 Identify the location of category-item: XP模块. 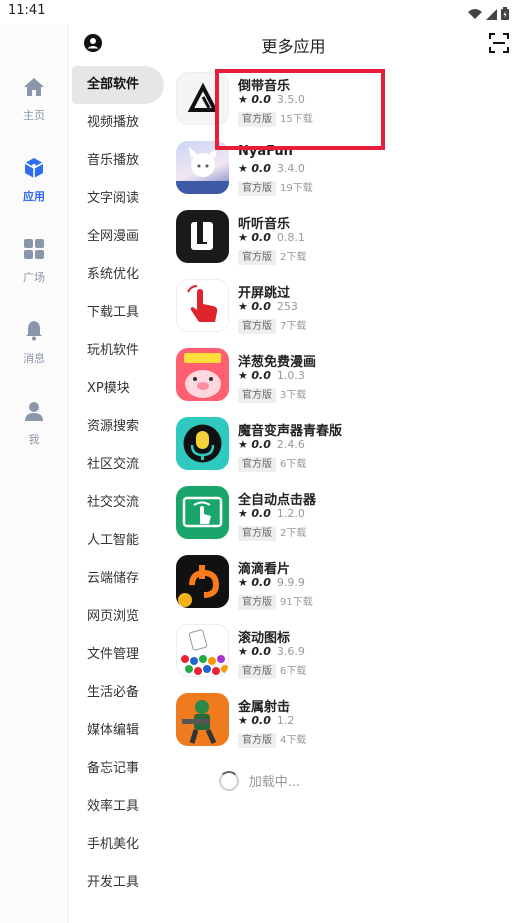
(118, 389).